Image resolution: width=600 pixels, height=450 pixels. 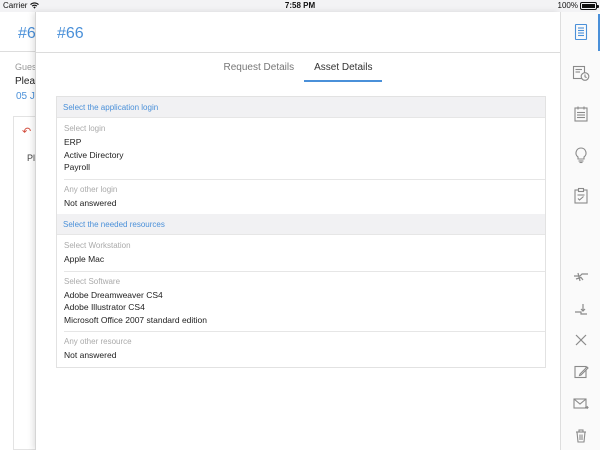 What do you see at coordinates (567, 5) in the screenshot?
I see `battery-percent: 100%` at bounding box center [567, 5].